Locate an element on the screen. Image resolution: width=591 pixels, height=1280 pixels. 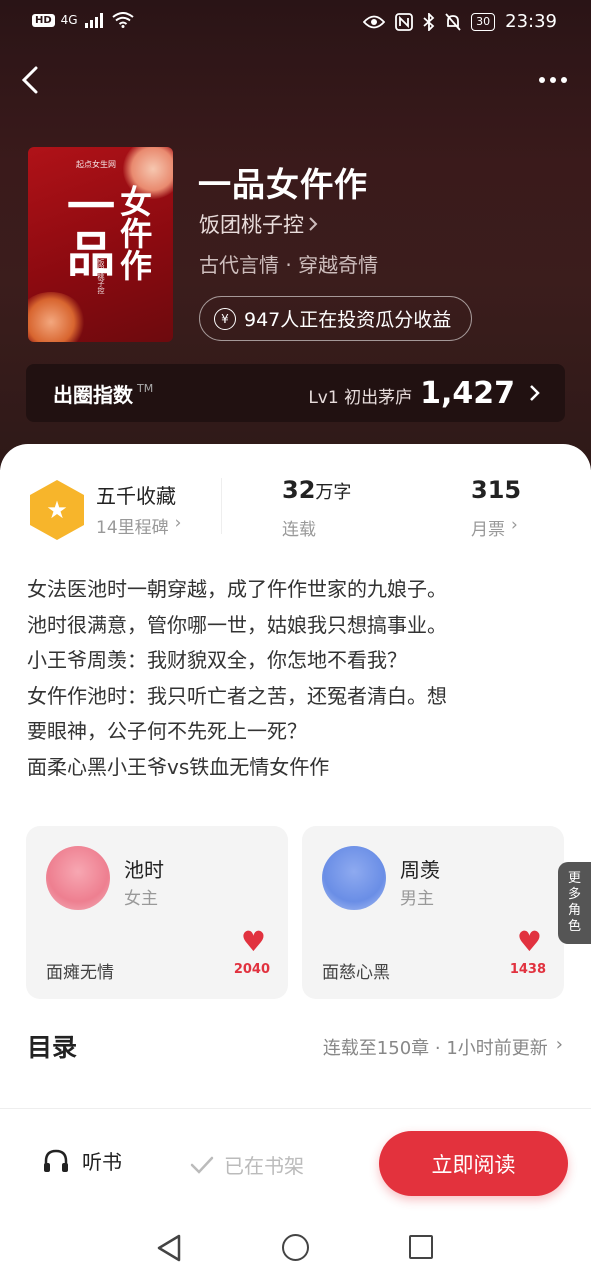
character-likes: 2040 is located at coordinates (251, 969).